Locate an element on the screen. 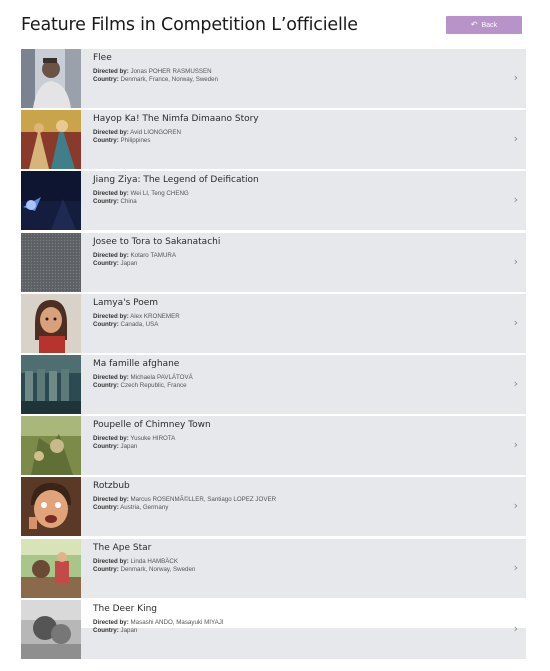 The width and height of the screenshot is (550, 671). film-director: Kotaro TAMURA is located at coordinates (153, 255).